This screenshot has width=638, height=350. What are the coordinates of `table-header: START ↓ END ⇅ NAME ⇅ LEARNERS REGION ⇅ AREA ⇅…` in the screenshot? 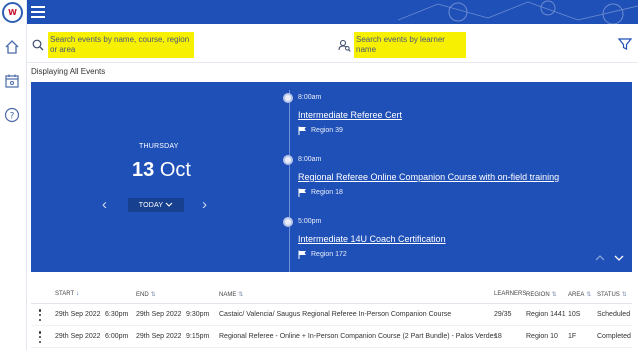 It's located at (331, 294).